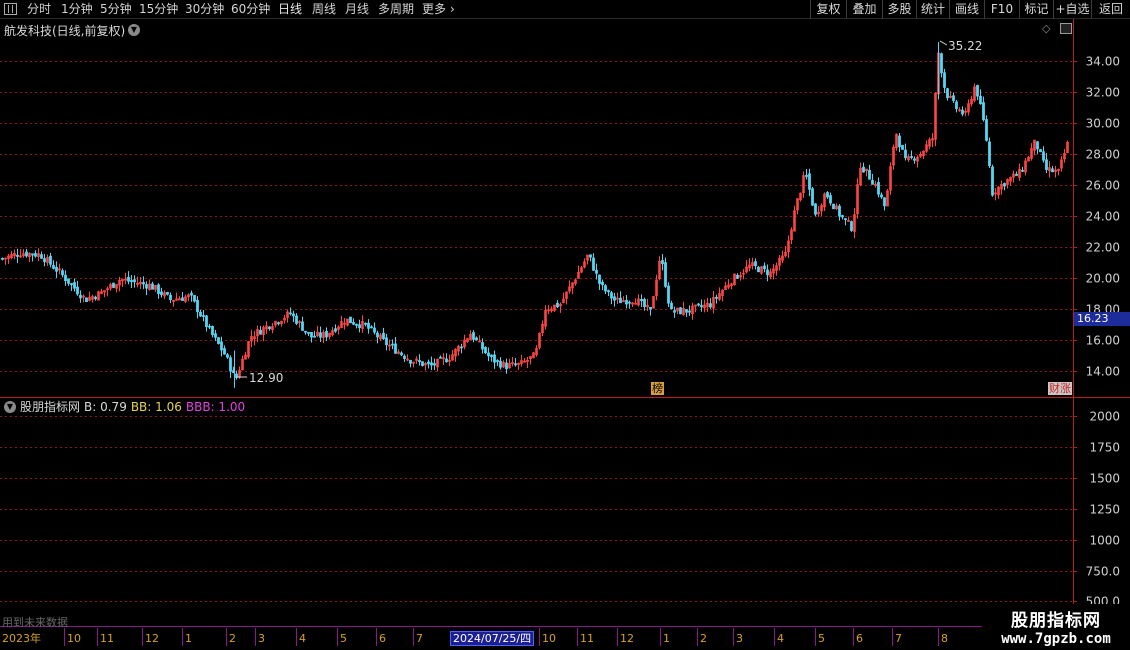 Image resolution: width=1130 pixels, height=650 pixels. I want to click on x-tick-label: 7, so click(898, 638).